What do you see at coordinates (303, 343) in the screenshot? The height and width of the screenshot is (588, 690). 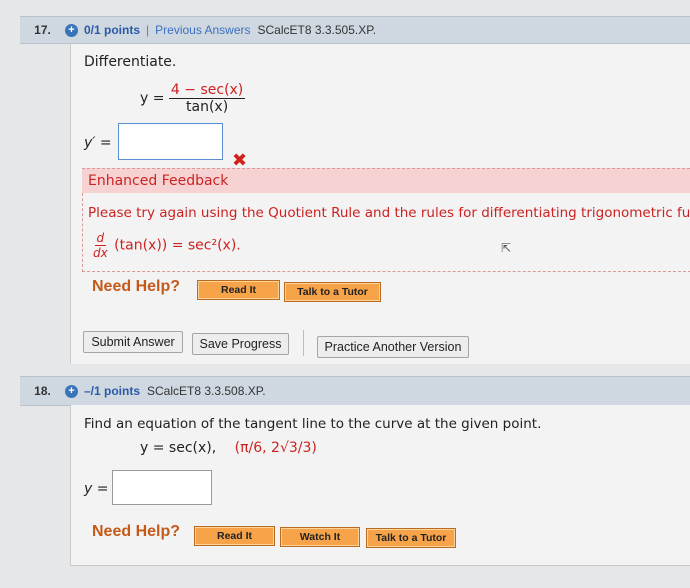 I see `button-divider` at bounding box center [303, 343].